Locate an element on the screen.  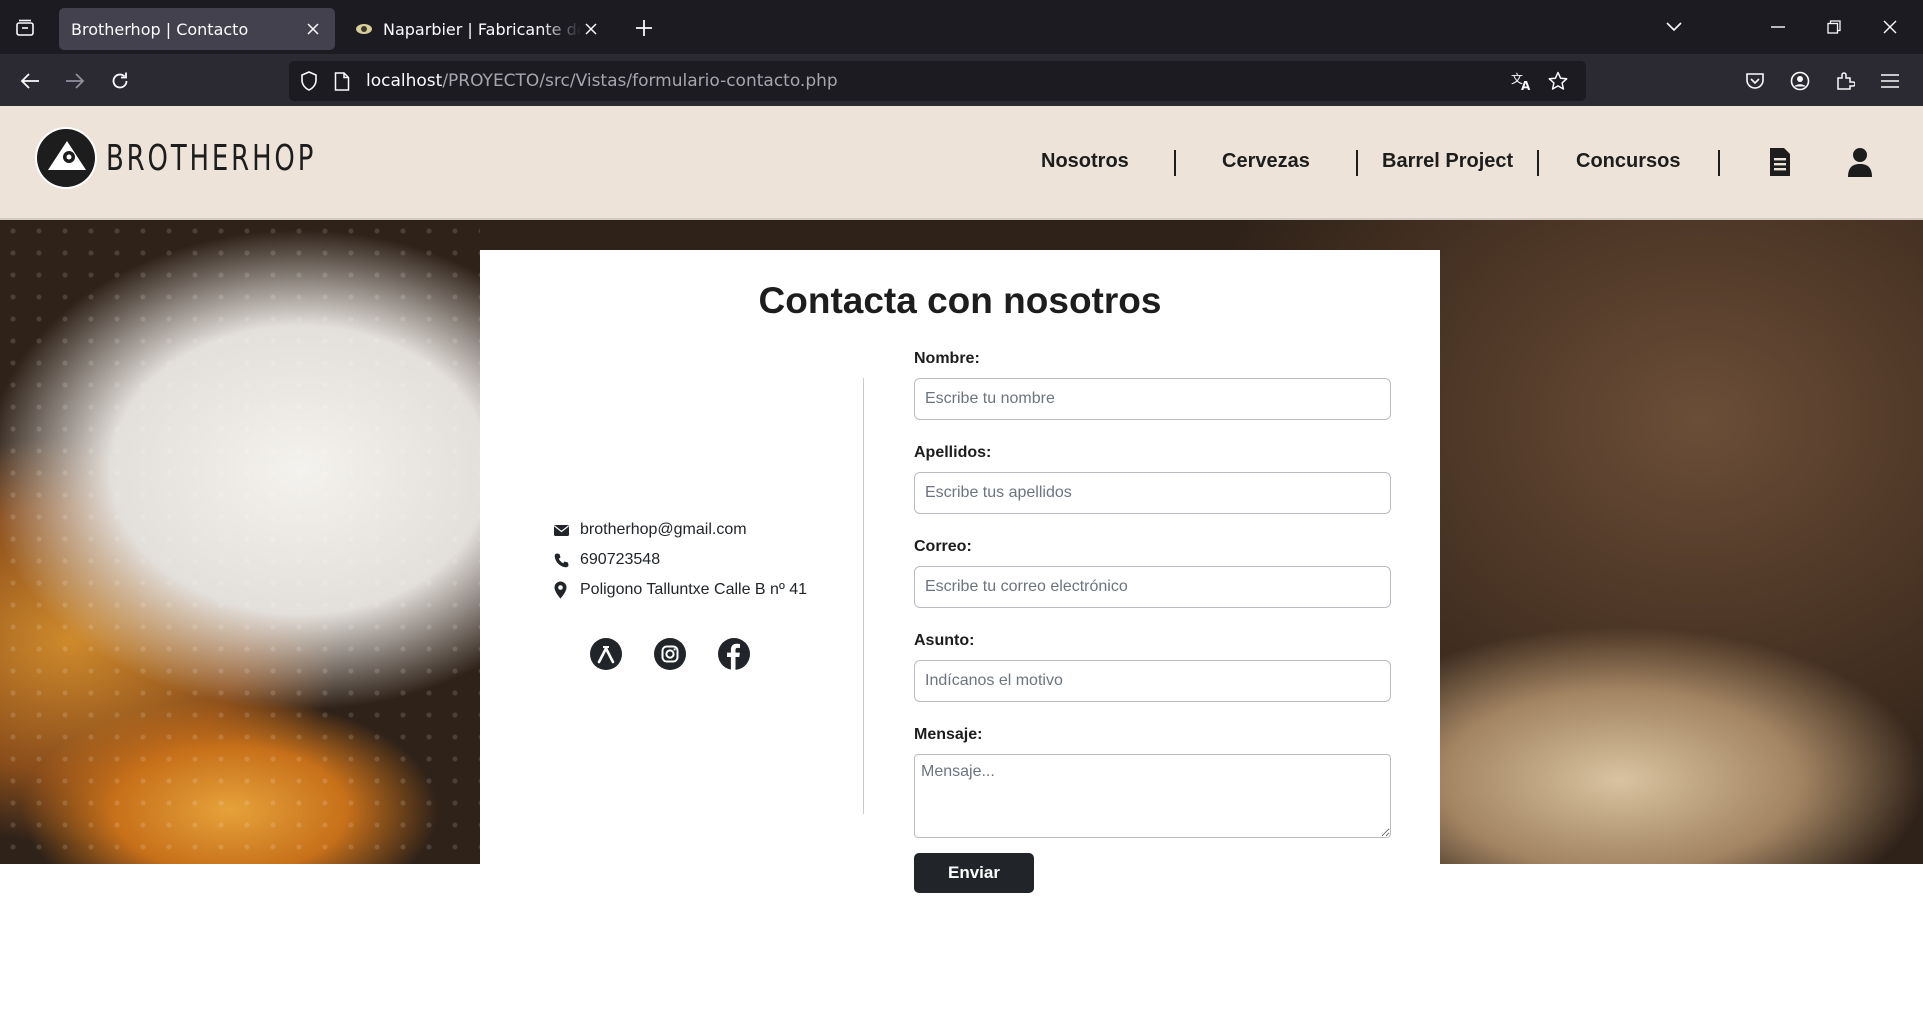
nav-nosotros: Nosotros is located at coordinates (1085, 161).